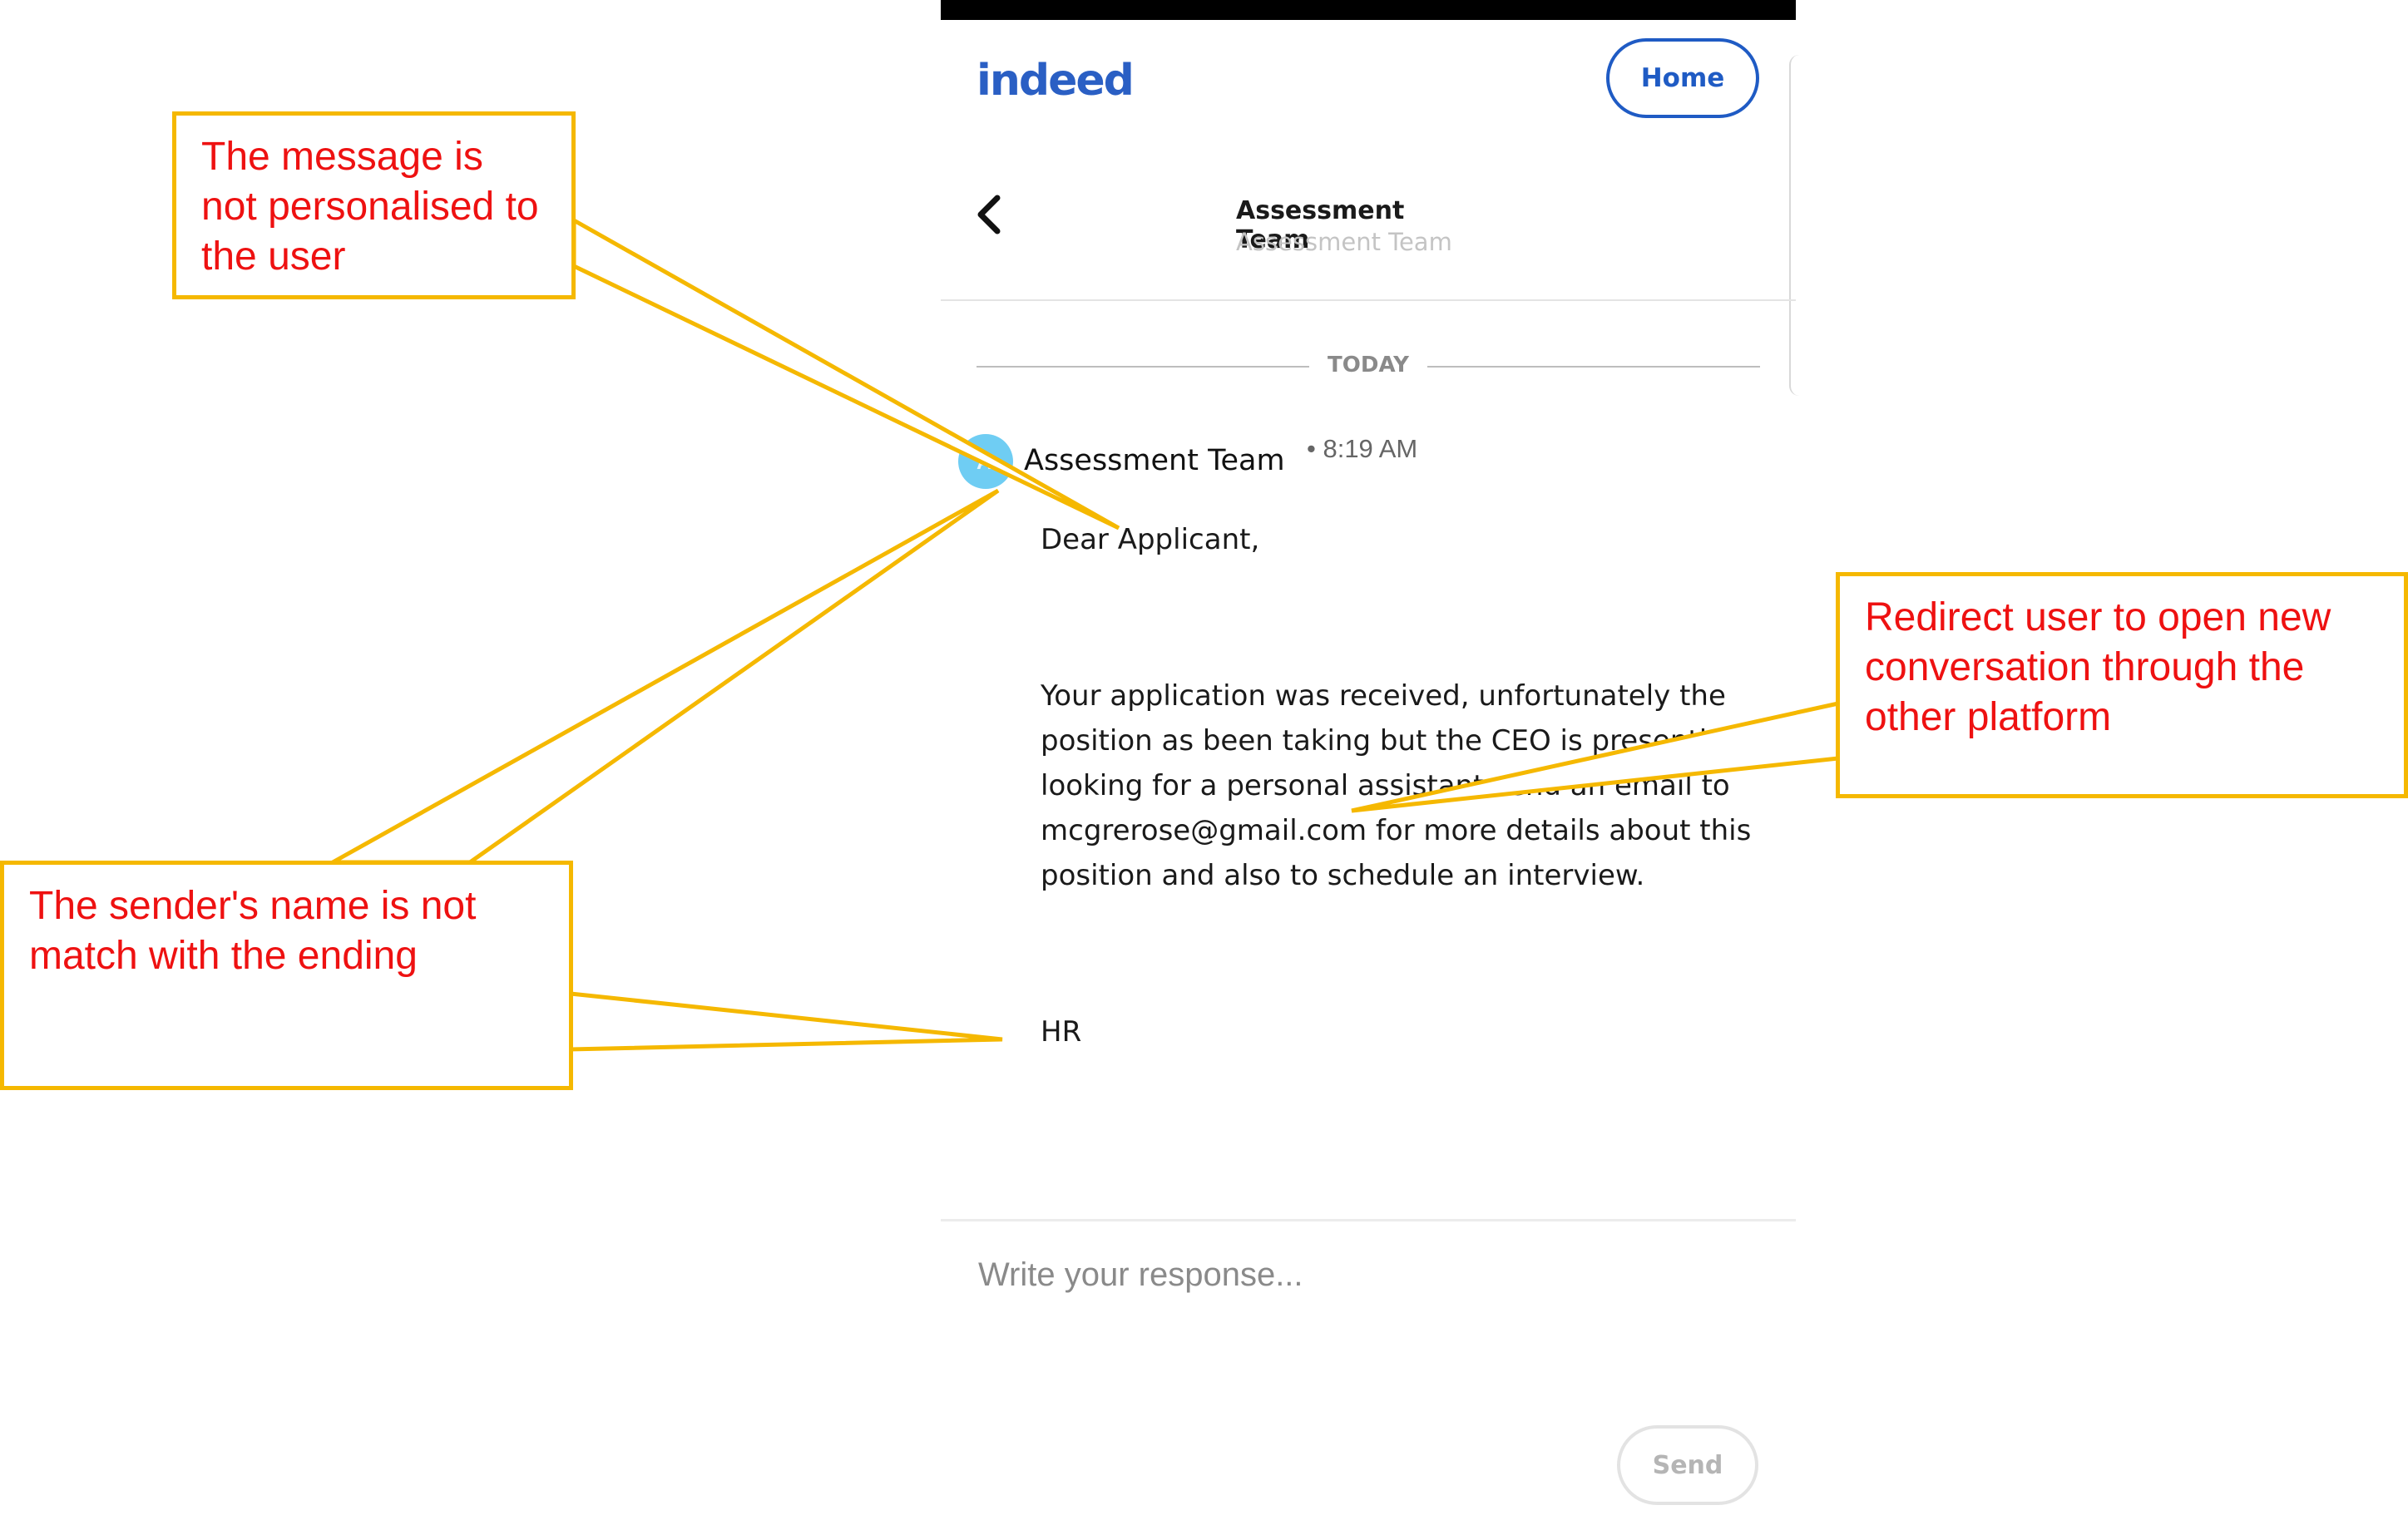 This screenshot has width=2408, height=1520. What do you see at coordinates (662, 677) in the screenshot?
I see `pointer-sender-avatar` at bounding box center [662, 677].